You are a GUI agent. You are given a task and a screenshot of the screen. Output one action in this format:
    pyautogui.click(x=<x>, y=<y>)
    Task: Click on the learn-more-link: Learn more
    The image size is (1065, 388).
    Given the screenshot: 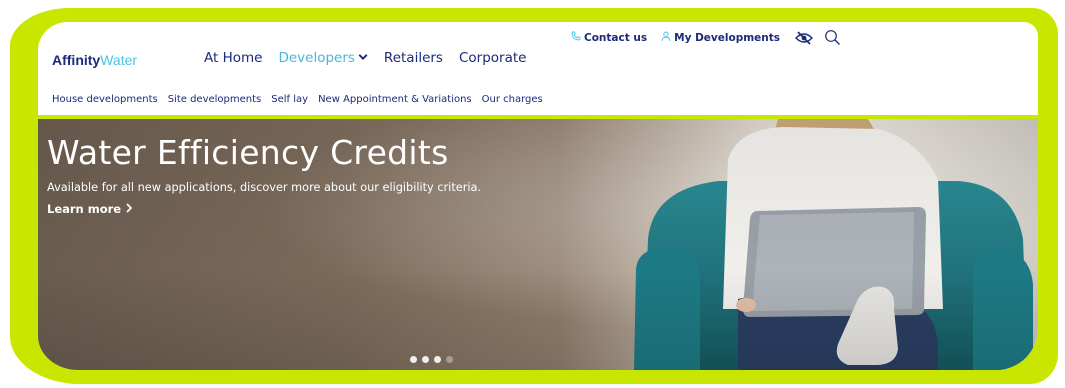 What is the action you would take?
    pyautogui.click(x=90, y=209)
    